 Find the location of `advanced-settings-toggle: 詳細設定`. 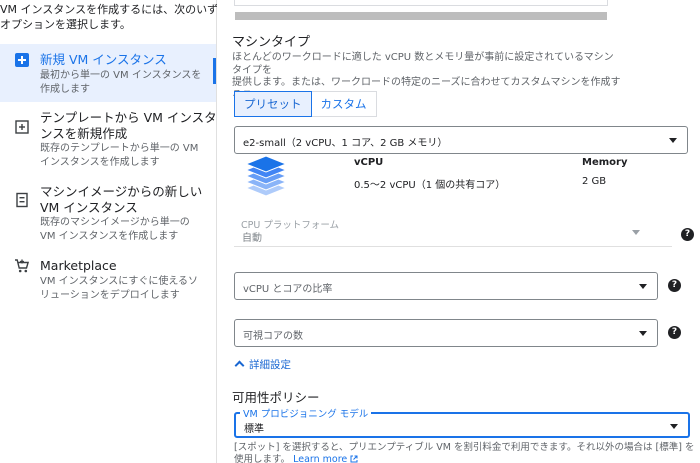

advanced-settings-toggle: 詳細設定 is located at coordinates (262, 364).